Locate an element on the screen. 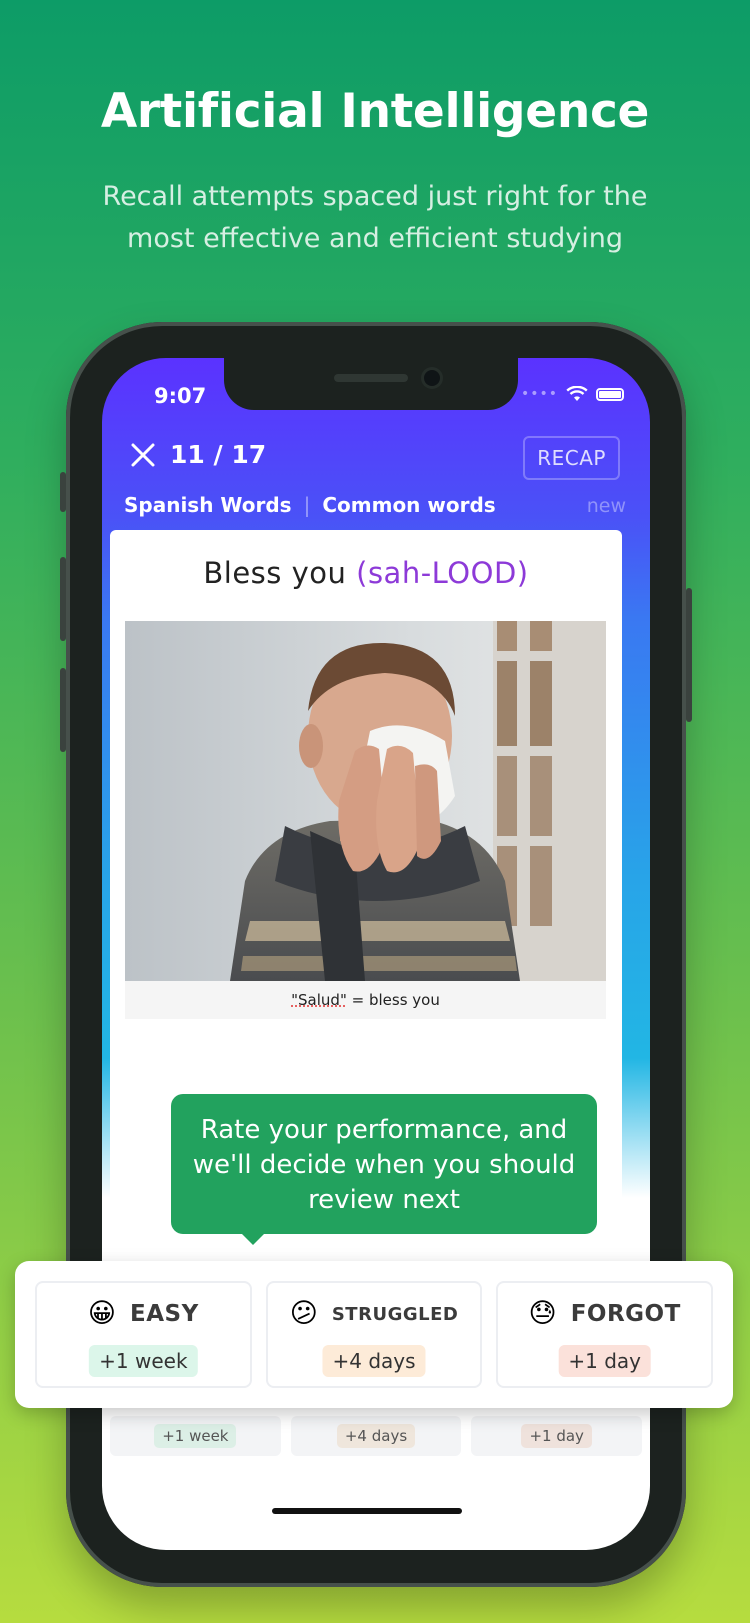 The width and height of the screenshot is (750, 1623). caption-text: = bless you is located at coordinates (393, 1000).